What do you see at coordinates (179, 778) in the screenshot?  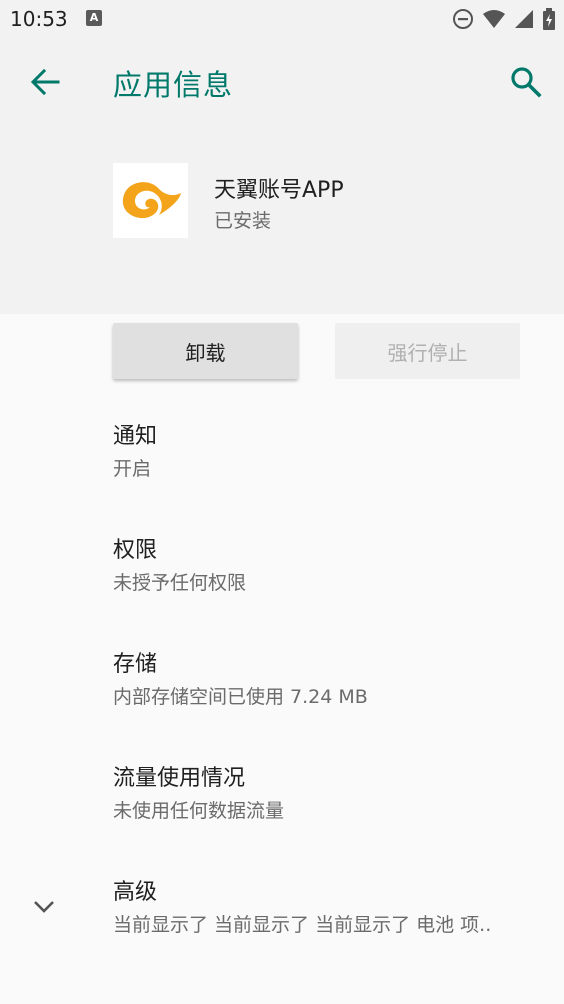 I see `list-item-title: 流量使用情况` at bounding box center [179, 778].